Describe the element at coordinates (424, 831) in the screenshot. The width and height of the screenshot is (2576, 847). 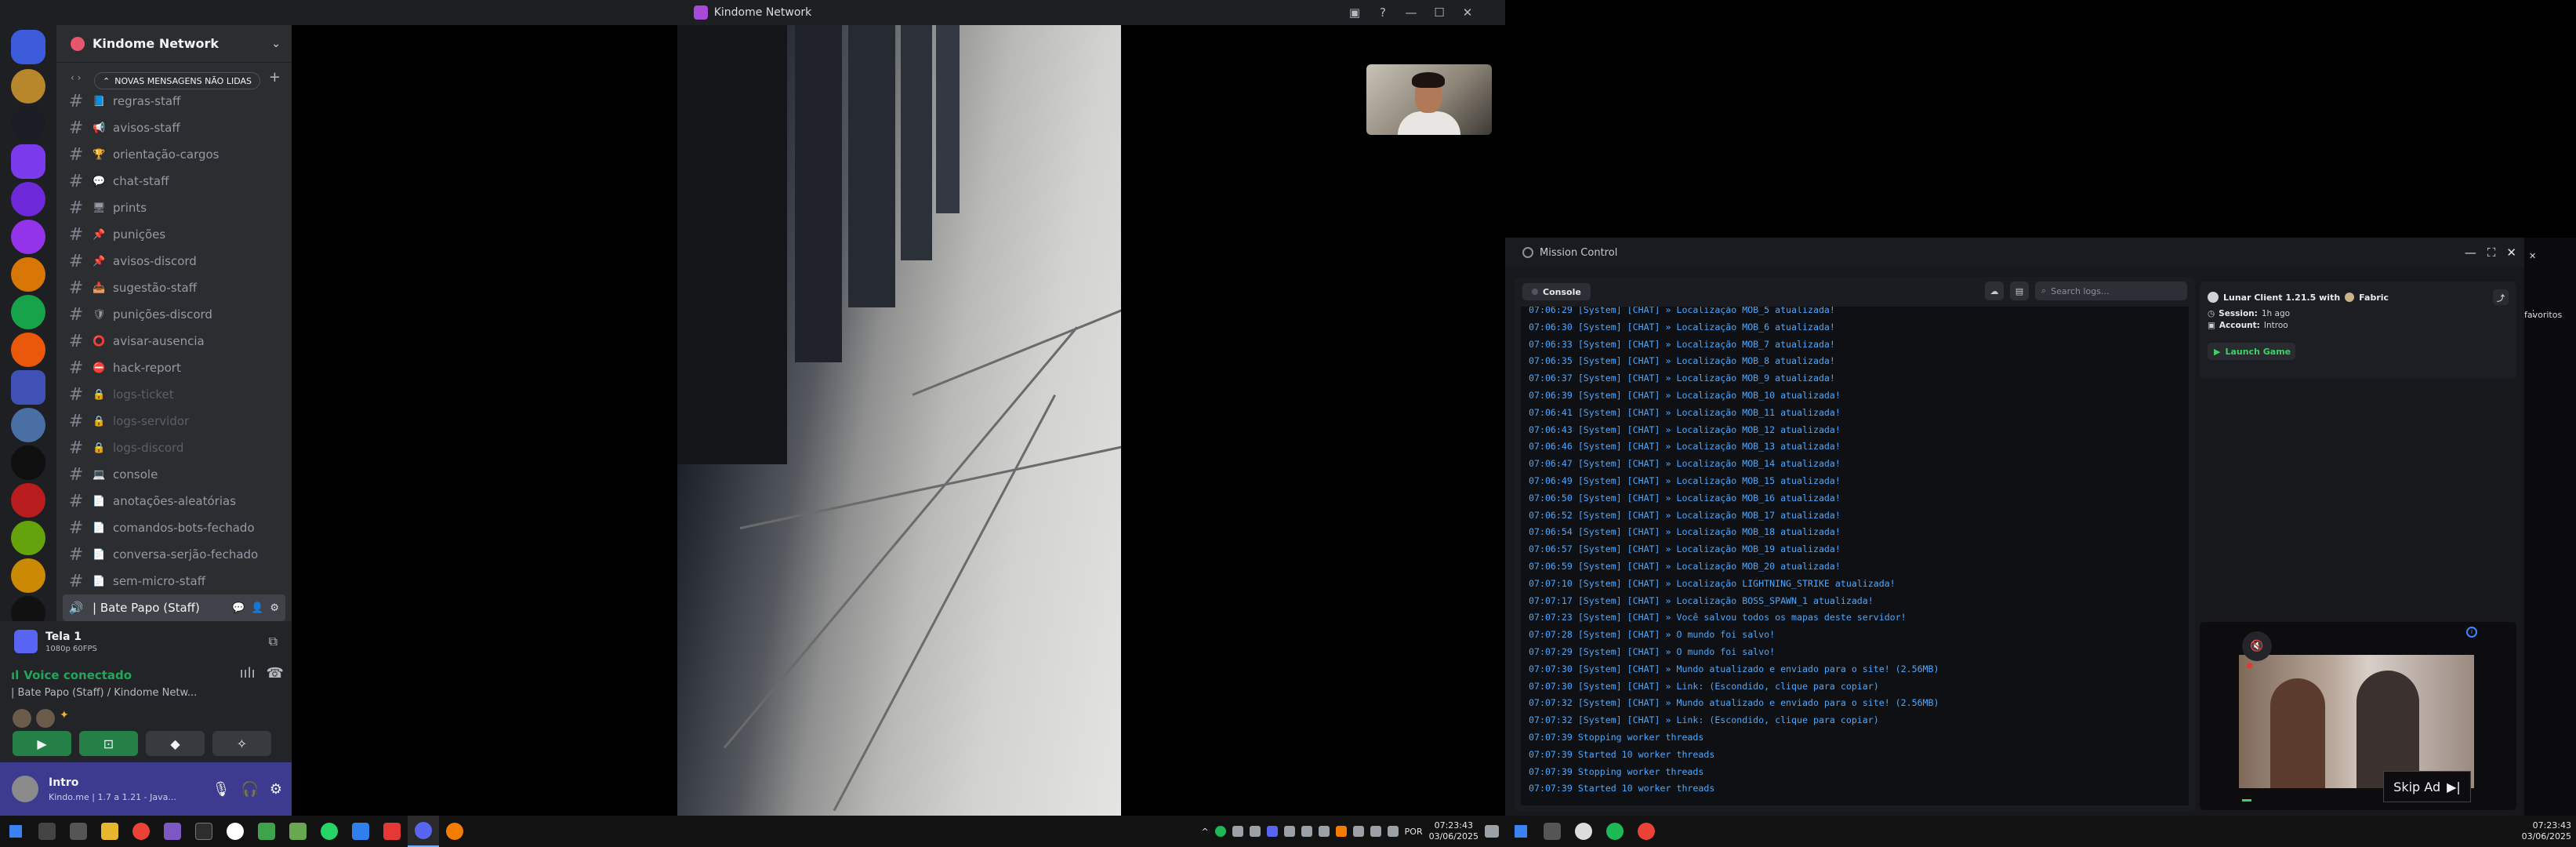
I see `discord-taskbar-icon` at that location.